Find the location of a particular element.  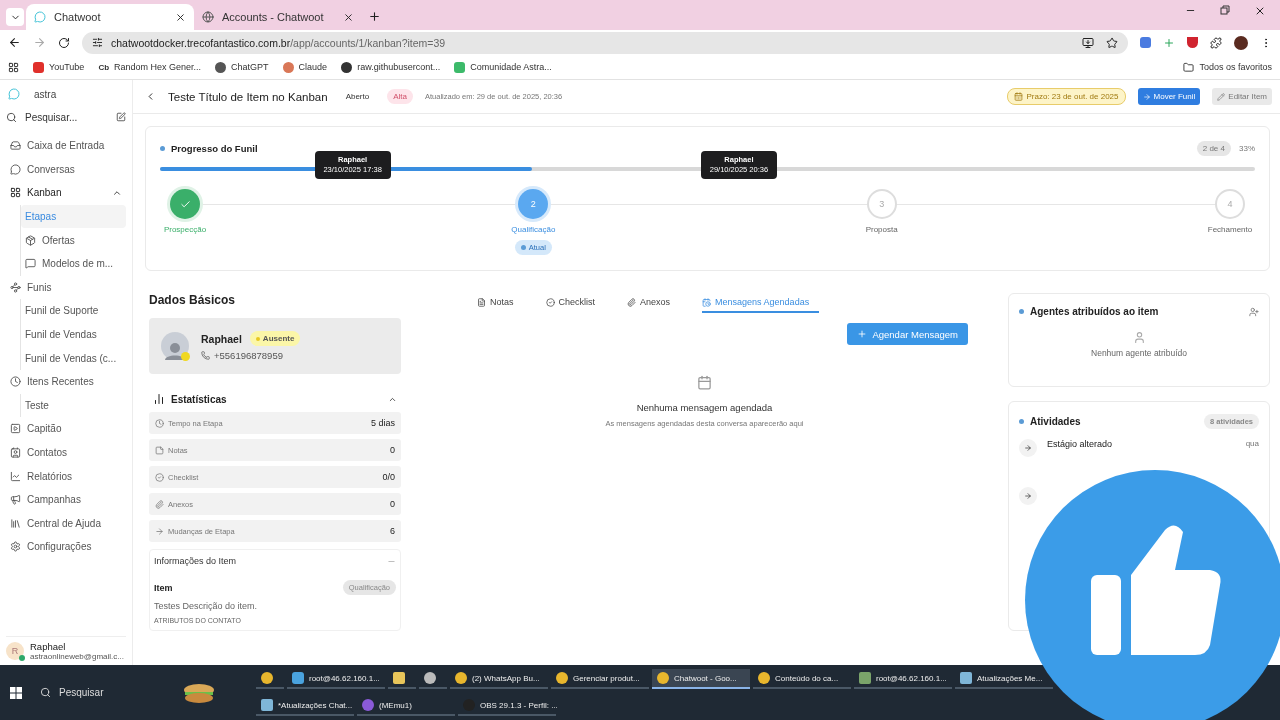

sandwich-icon is located at coordinates (199, 692).